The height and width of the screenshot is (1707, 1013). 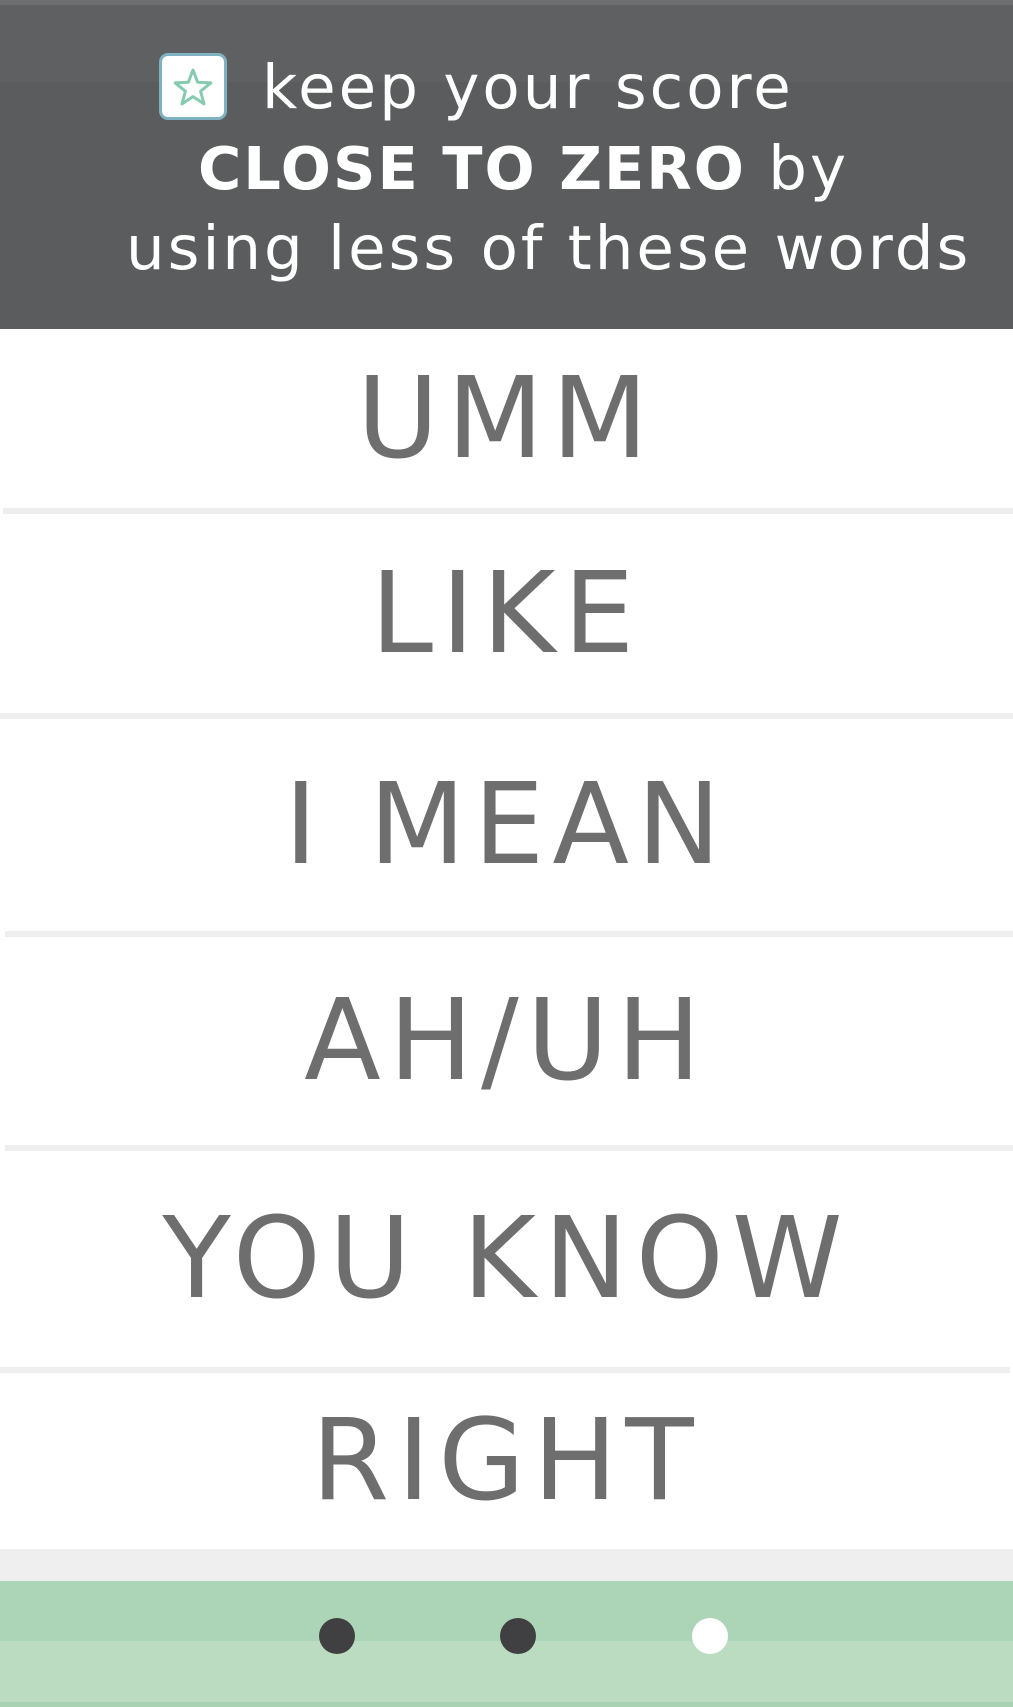 What do you see at coordinates (549, 248) in the screenshot?
I see `header-line-3: using less of these words` at bounding box center [549, 248].